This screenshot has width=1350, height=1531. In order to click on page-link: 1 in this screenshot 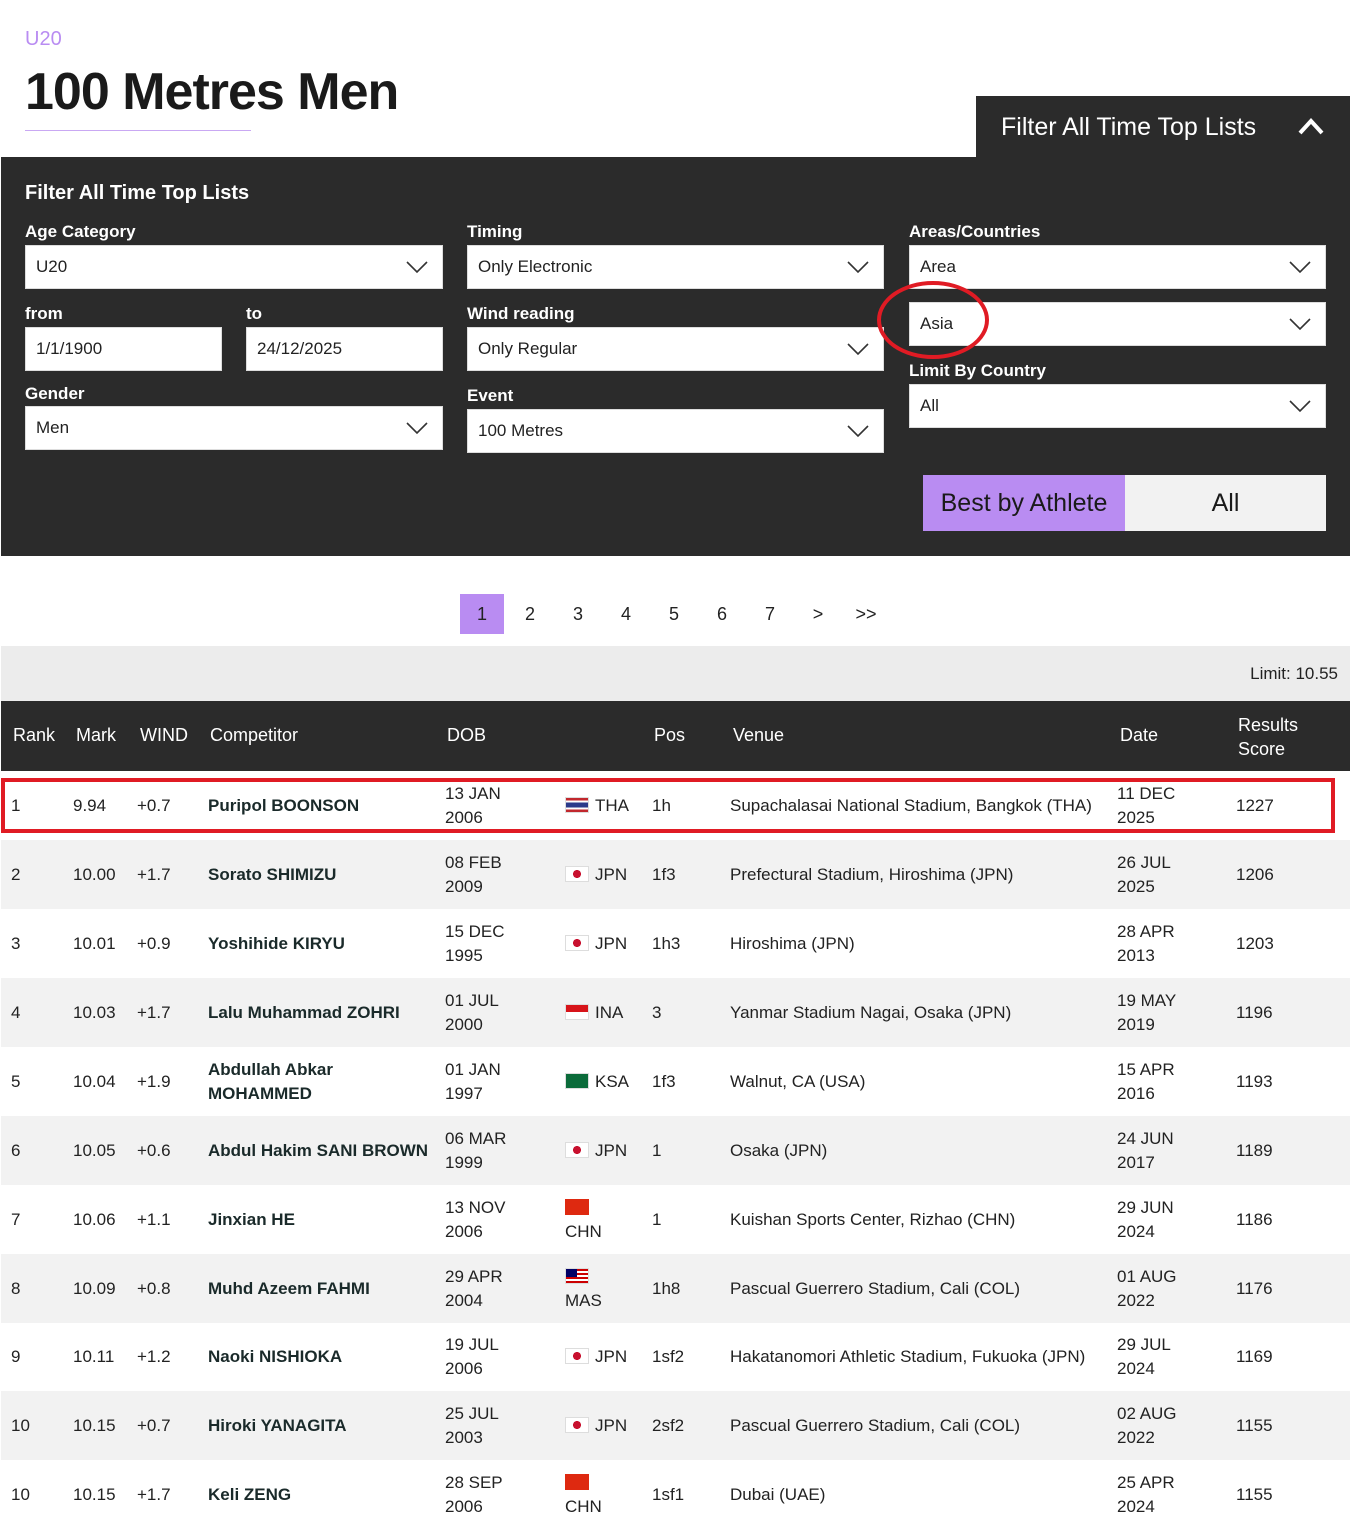, I will do `click(482, 614)`.